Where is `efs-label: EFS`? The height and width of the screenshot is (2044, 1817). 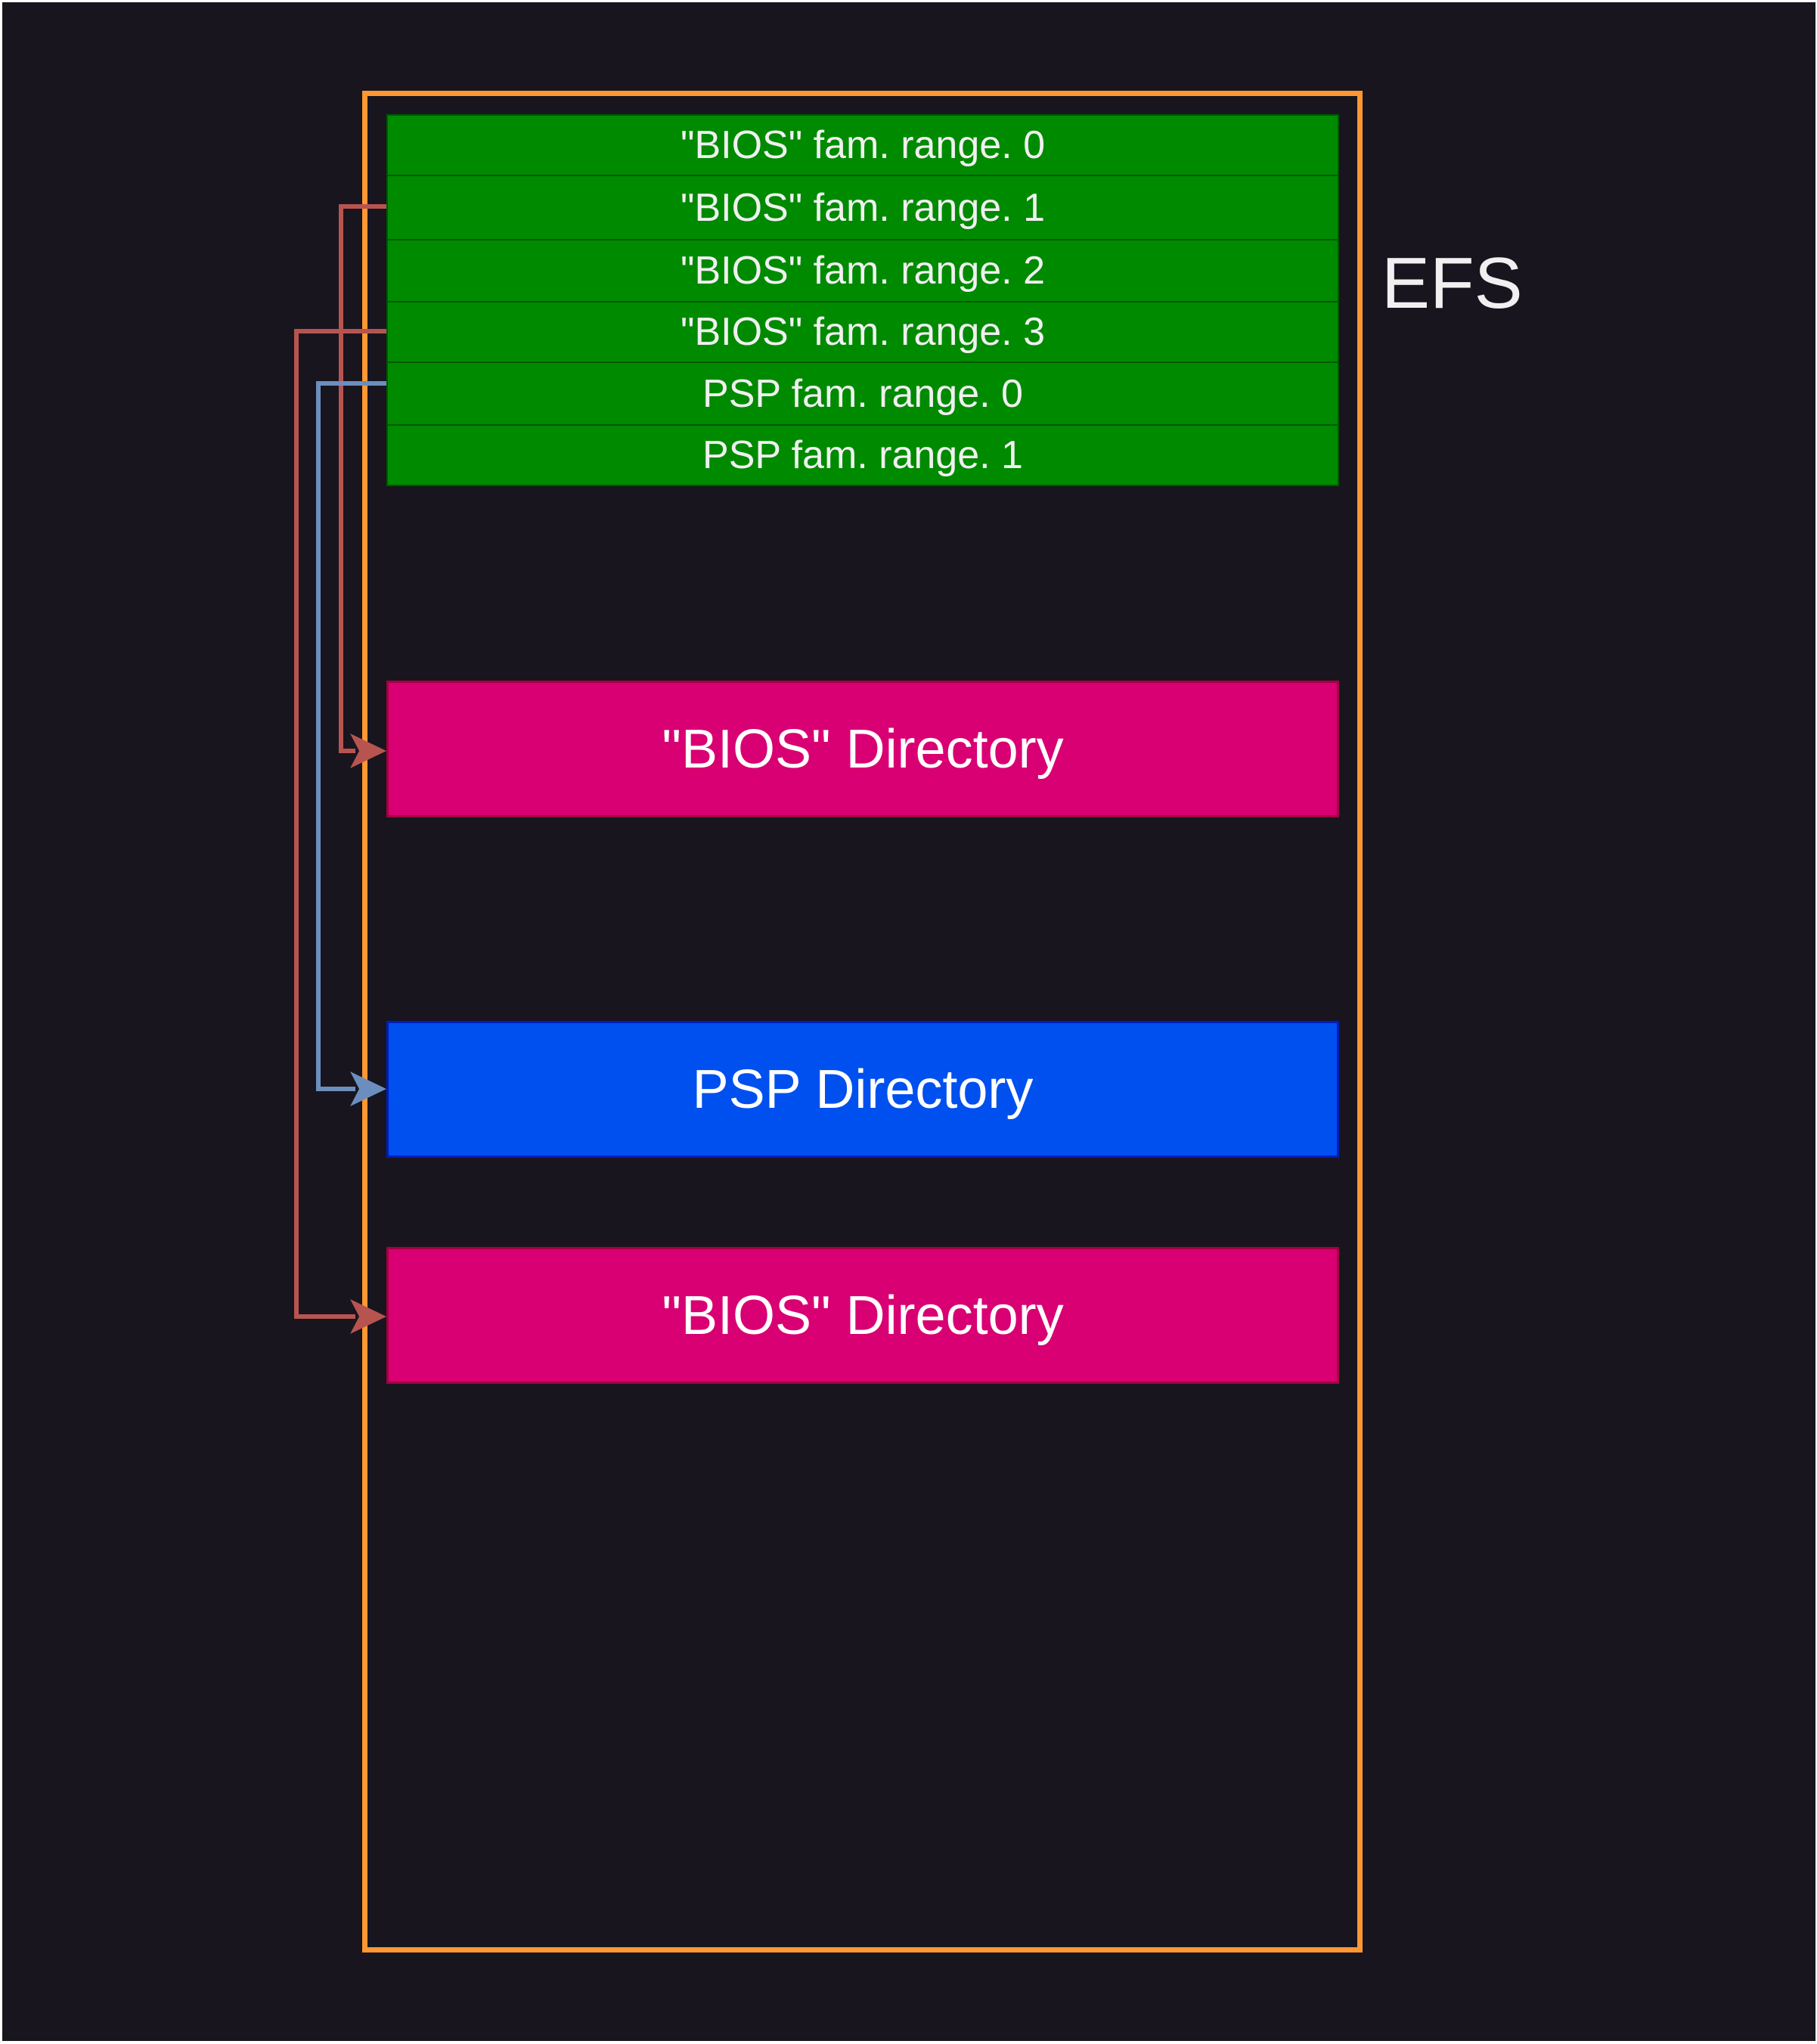 efs-label: EFS is located at coordinates (1452, 283).